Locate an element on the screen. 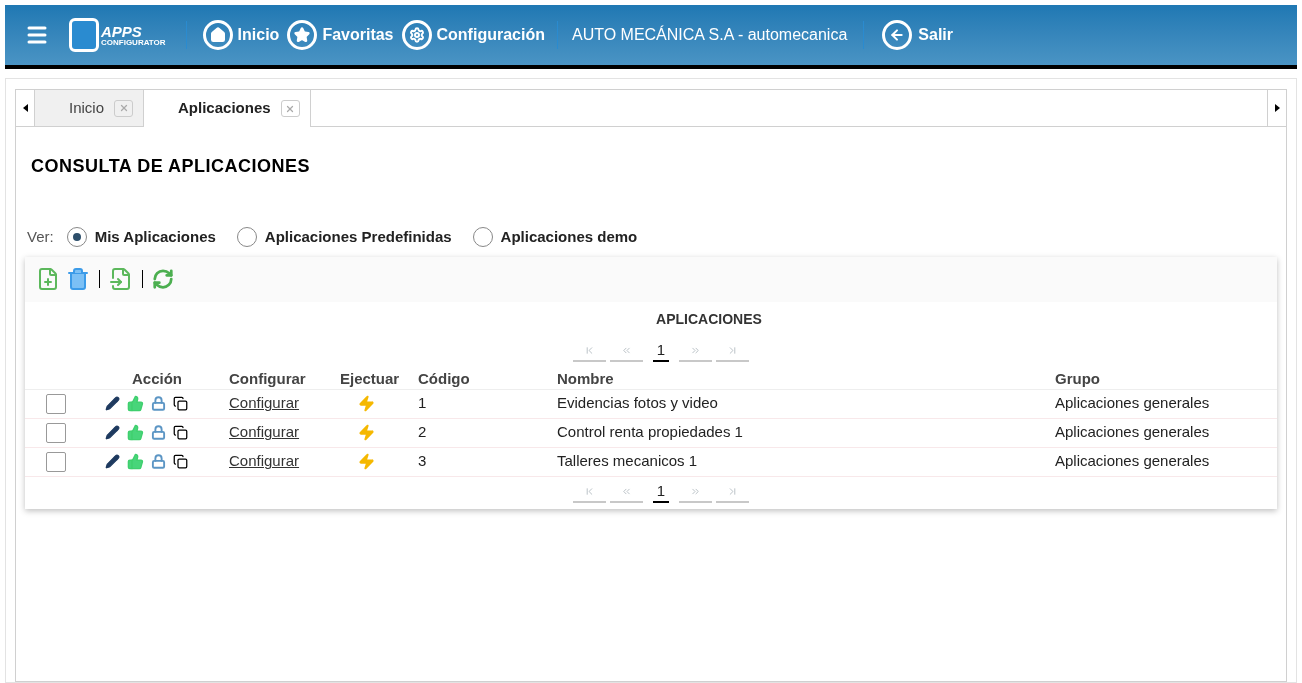  new-file-icon is located at coordinates (48, 279).